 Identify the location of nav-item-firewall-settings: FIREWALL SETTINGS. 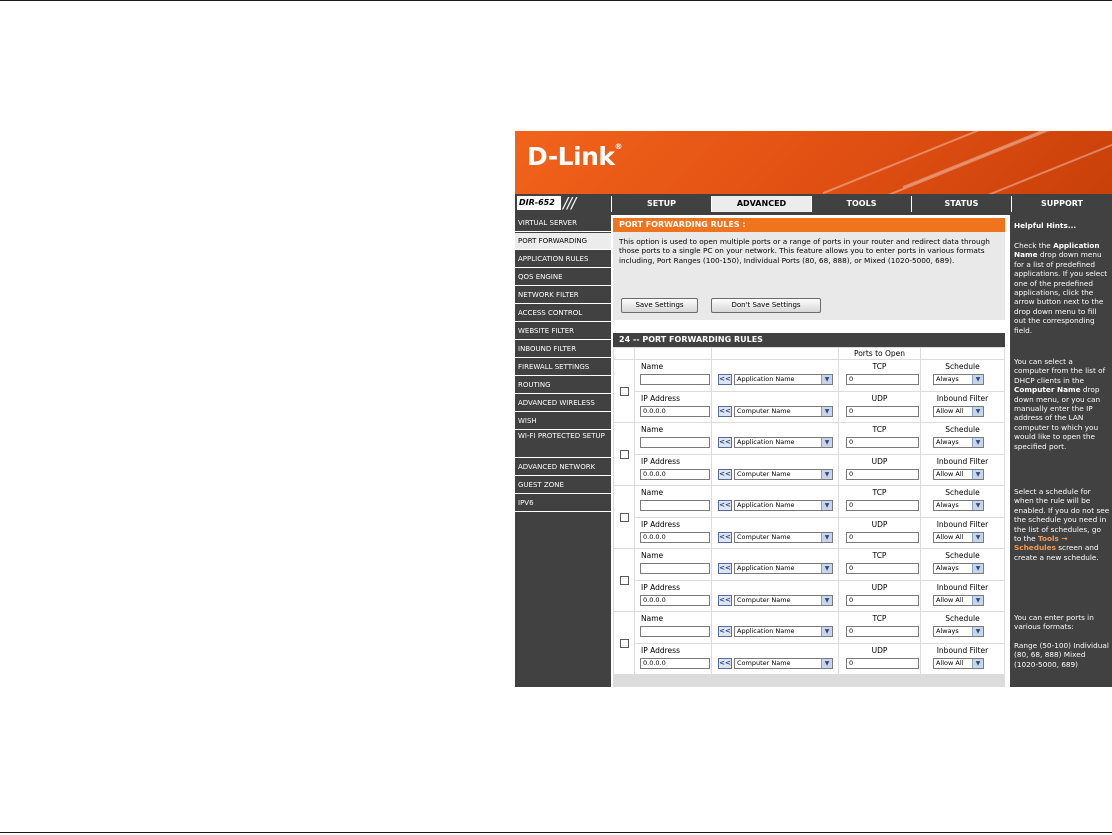
(563, 367).